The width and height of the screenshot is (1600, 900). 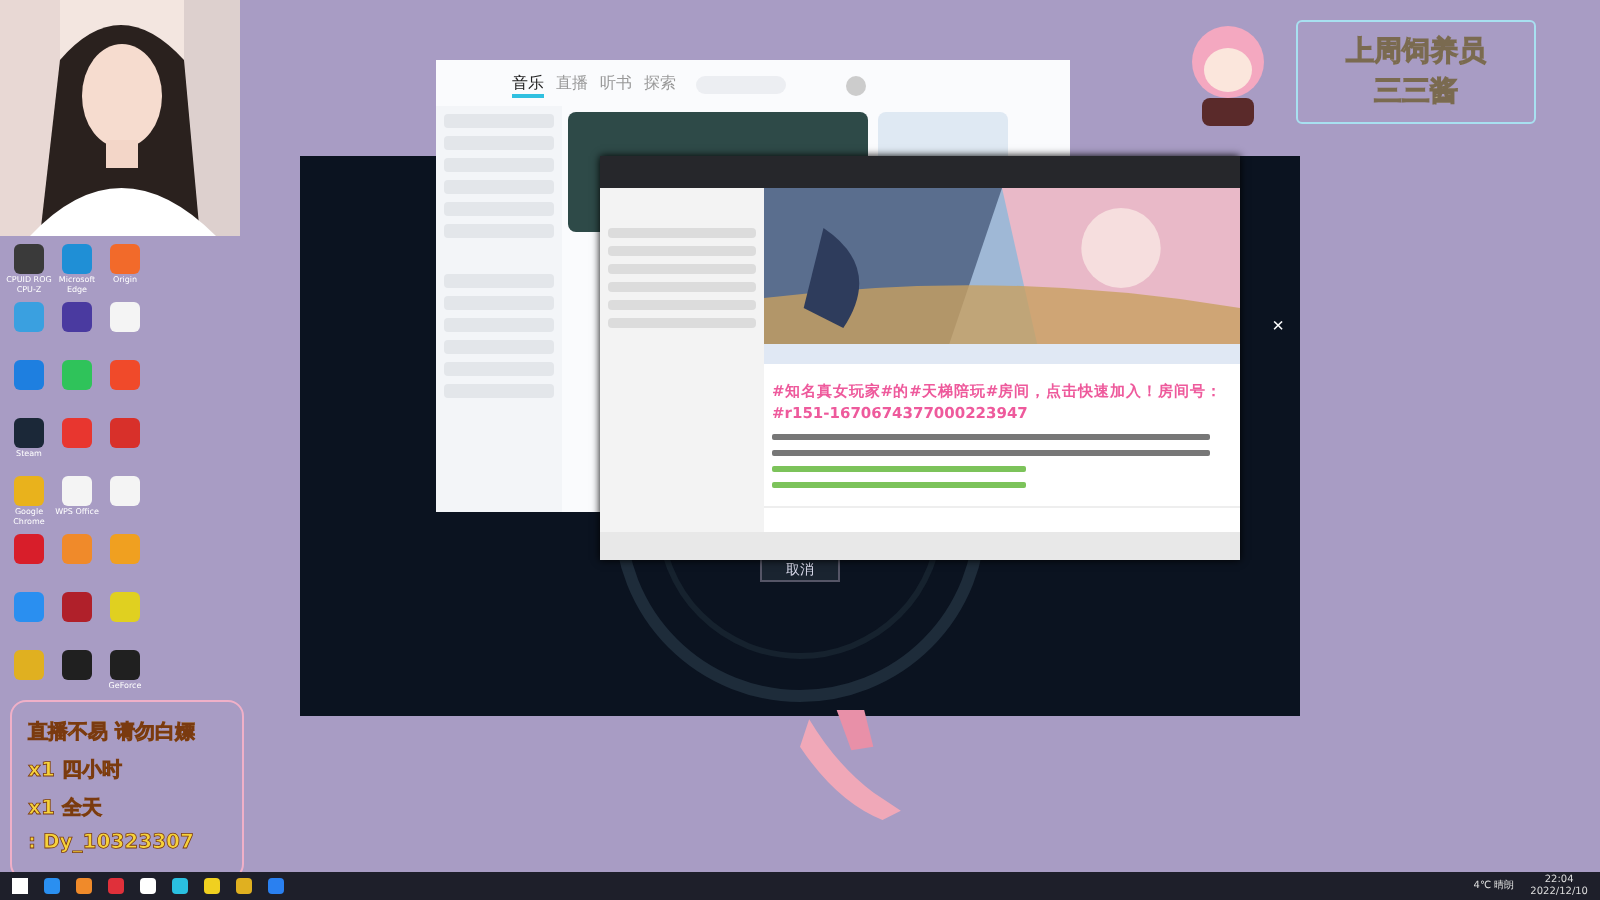 I want to click on overlay-text: x1 全天, so click(x=66, y=808).